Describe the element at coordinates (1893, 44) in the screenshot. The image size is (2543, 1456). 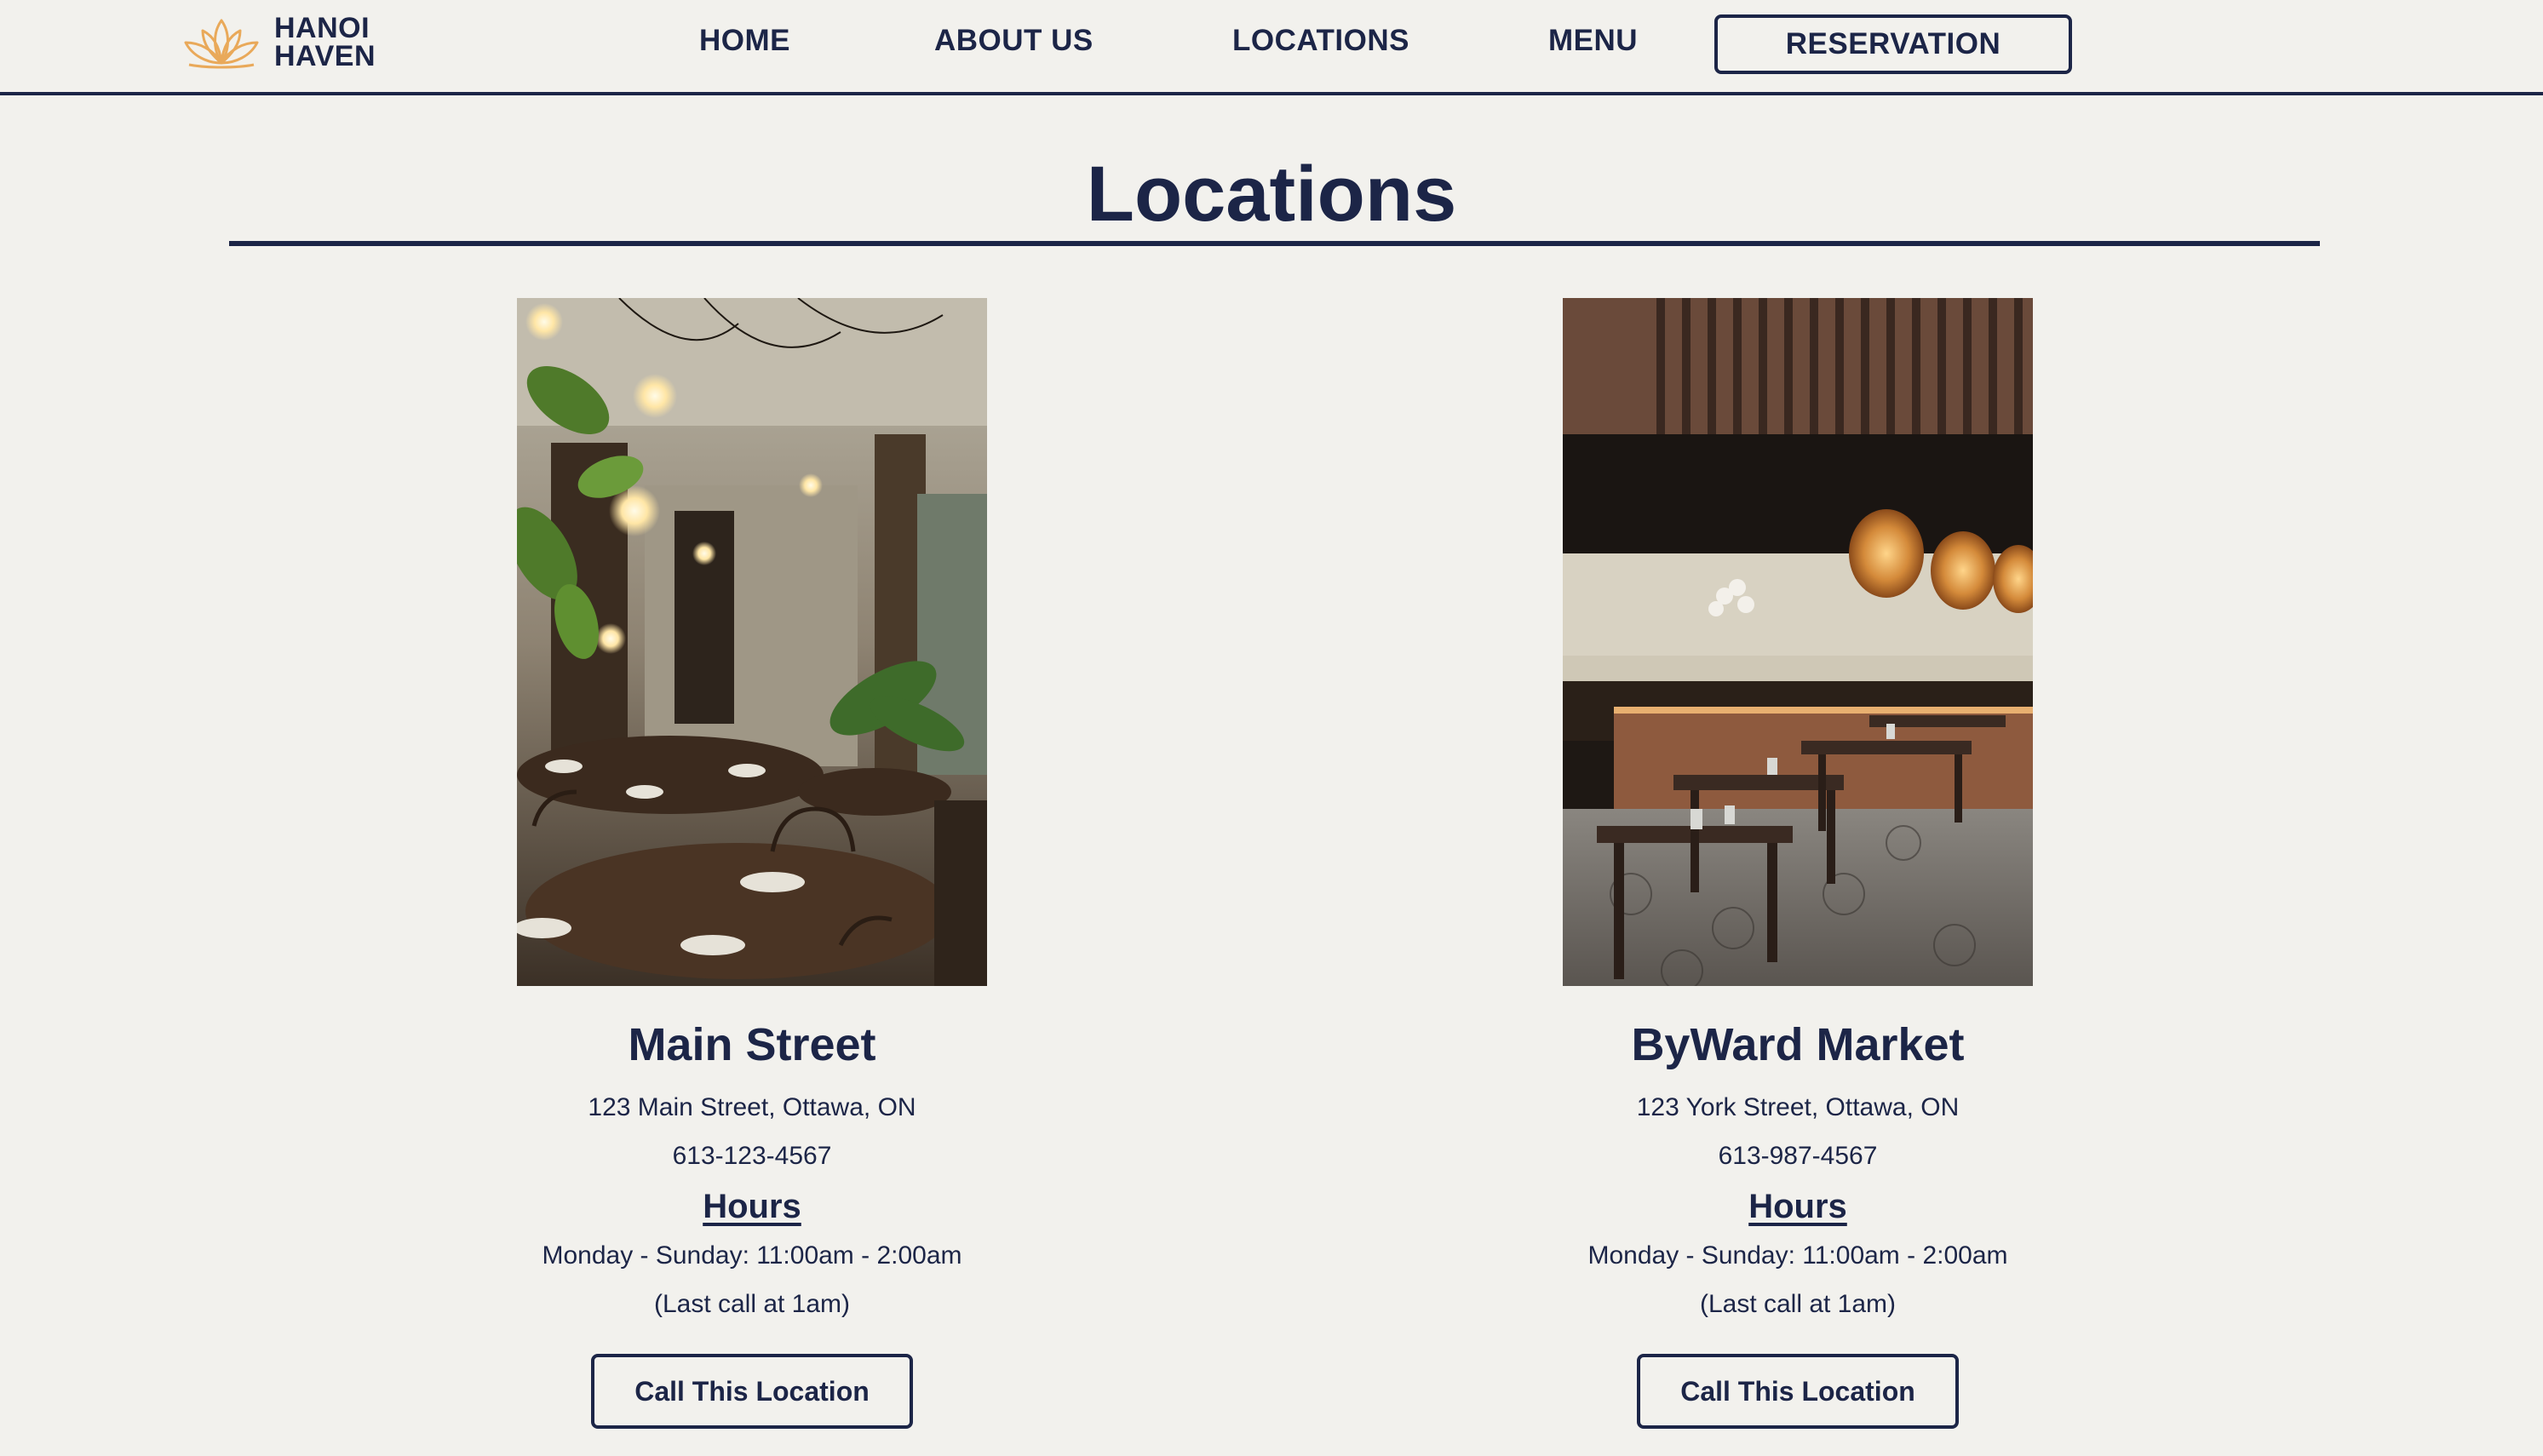
I see `reservation-button: RESERVATION` at that location.